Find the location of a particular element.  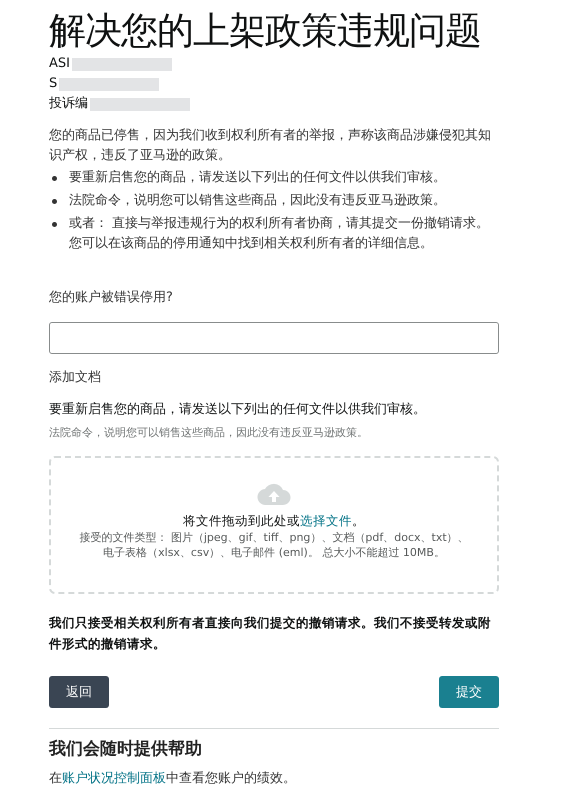

section-label: 添加文档 is located at coordinates (75, 378).